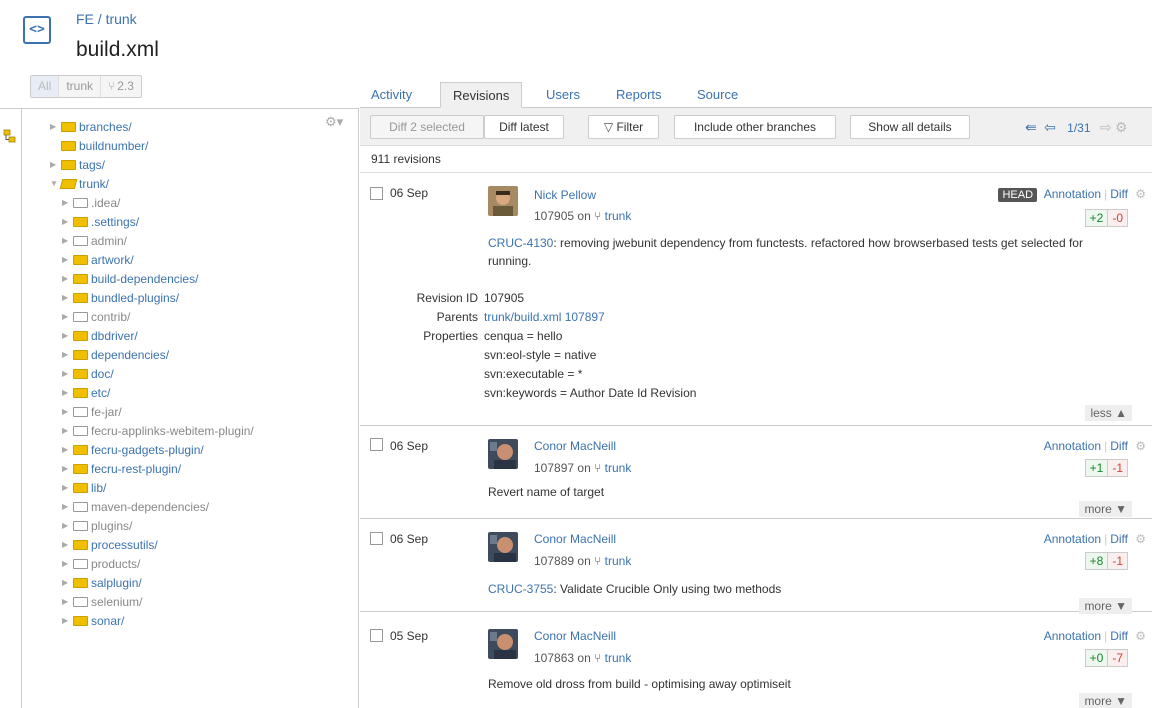 The image size is (1152, 708). What do you see at coordinates (152, 240) in the screenshot?
I see `tree-item: ▶ admin/` at bounding box center [152, 240].